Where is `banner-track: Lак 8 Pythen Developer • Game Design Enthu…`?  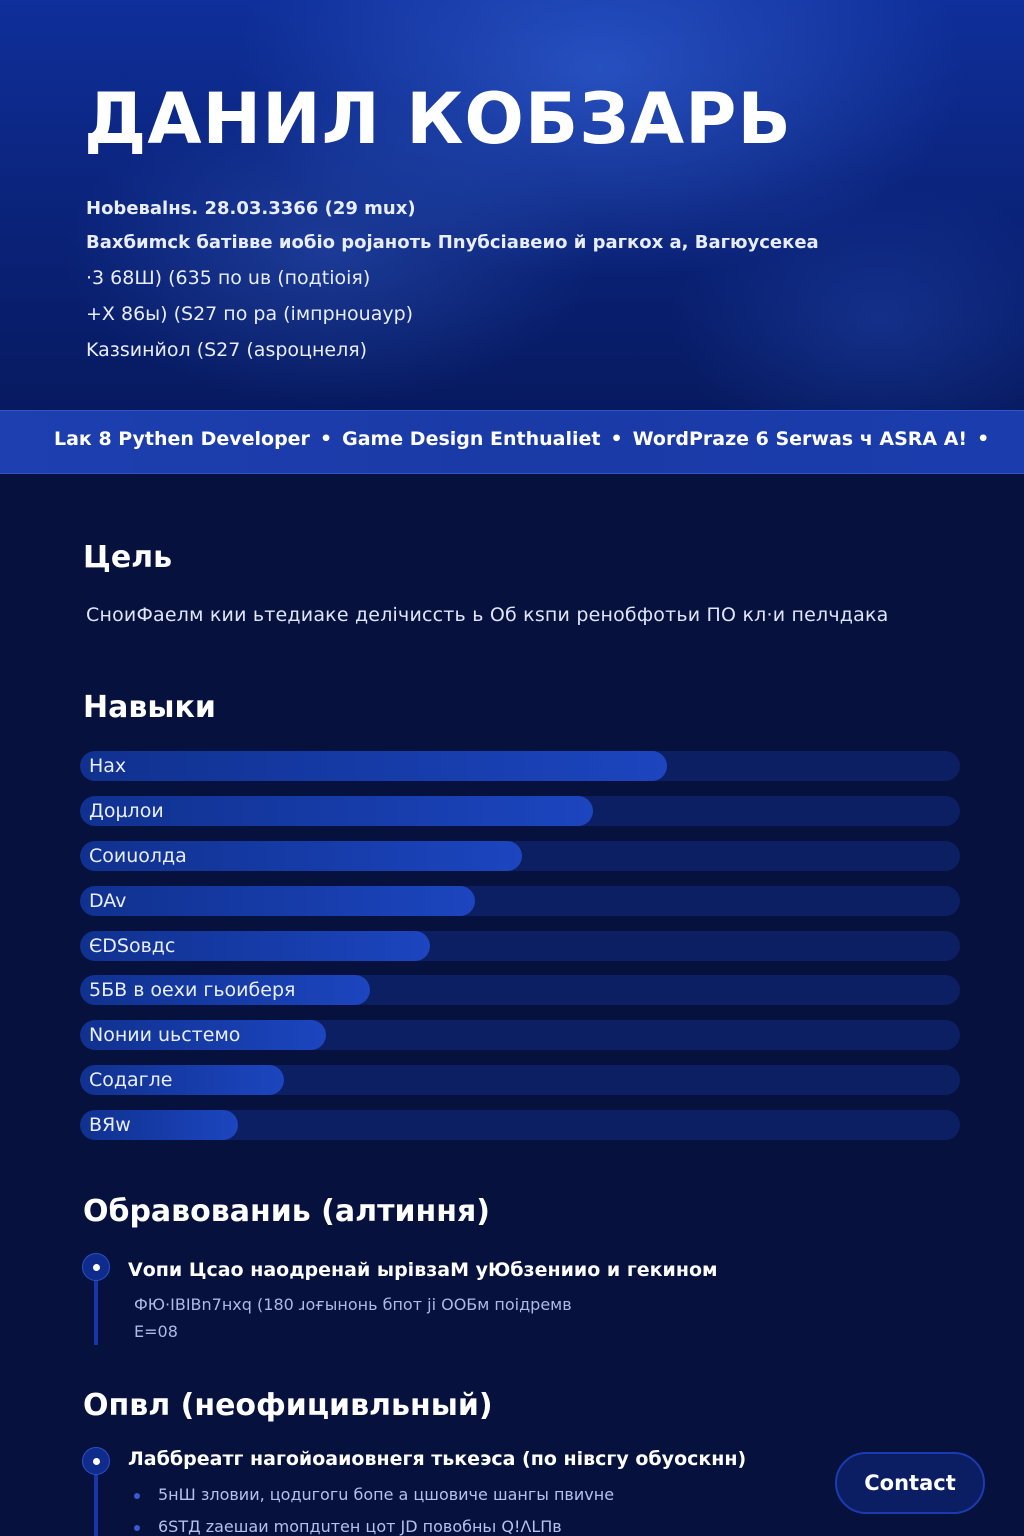
banner-track: Lак 8 Pythen Developer • Game Design Enthu… is located at coordinates (526, 439).